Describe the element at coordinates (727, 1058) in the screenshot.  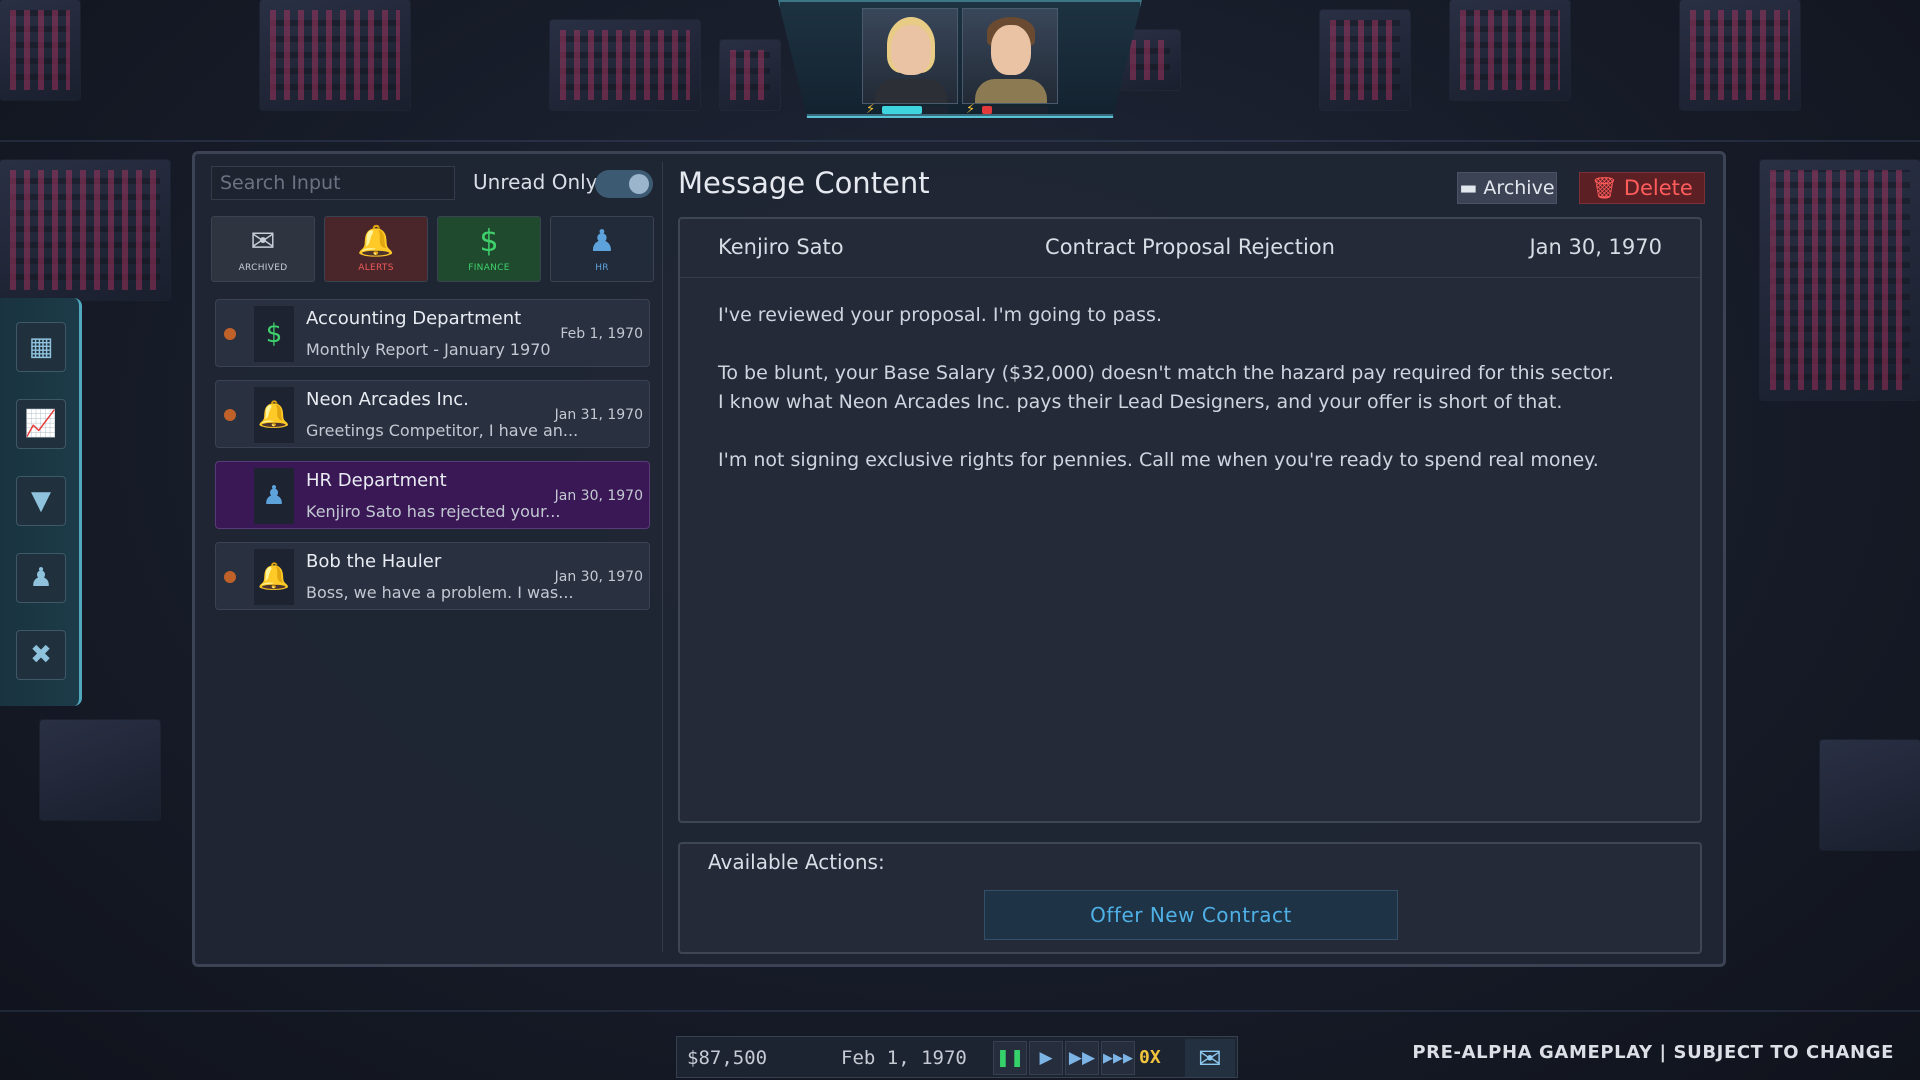
I see `money-display: $87,500` at that location.